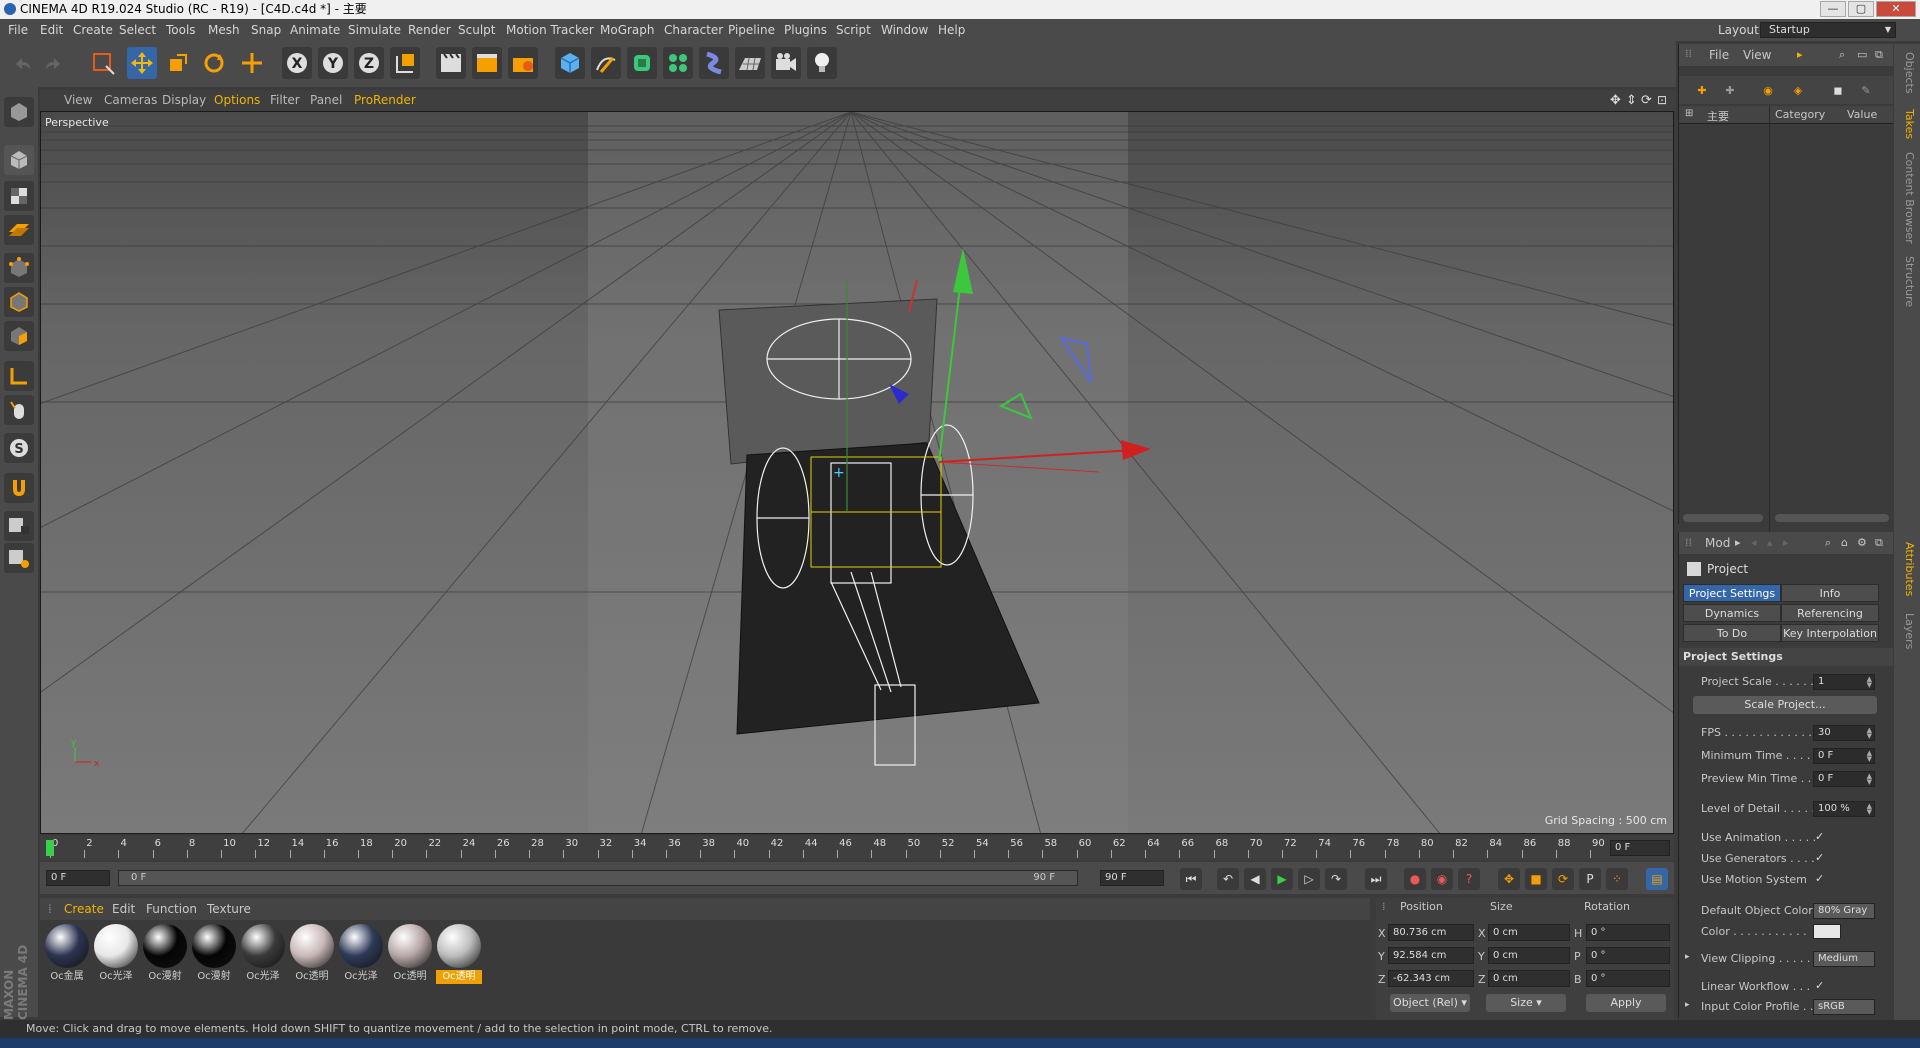  I want to click on object-menu-view: View, so click(1757, 55).